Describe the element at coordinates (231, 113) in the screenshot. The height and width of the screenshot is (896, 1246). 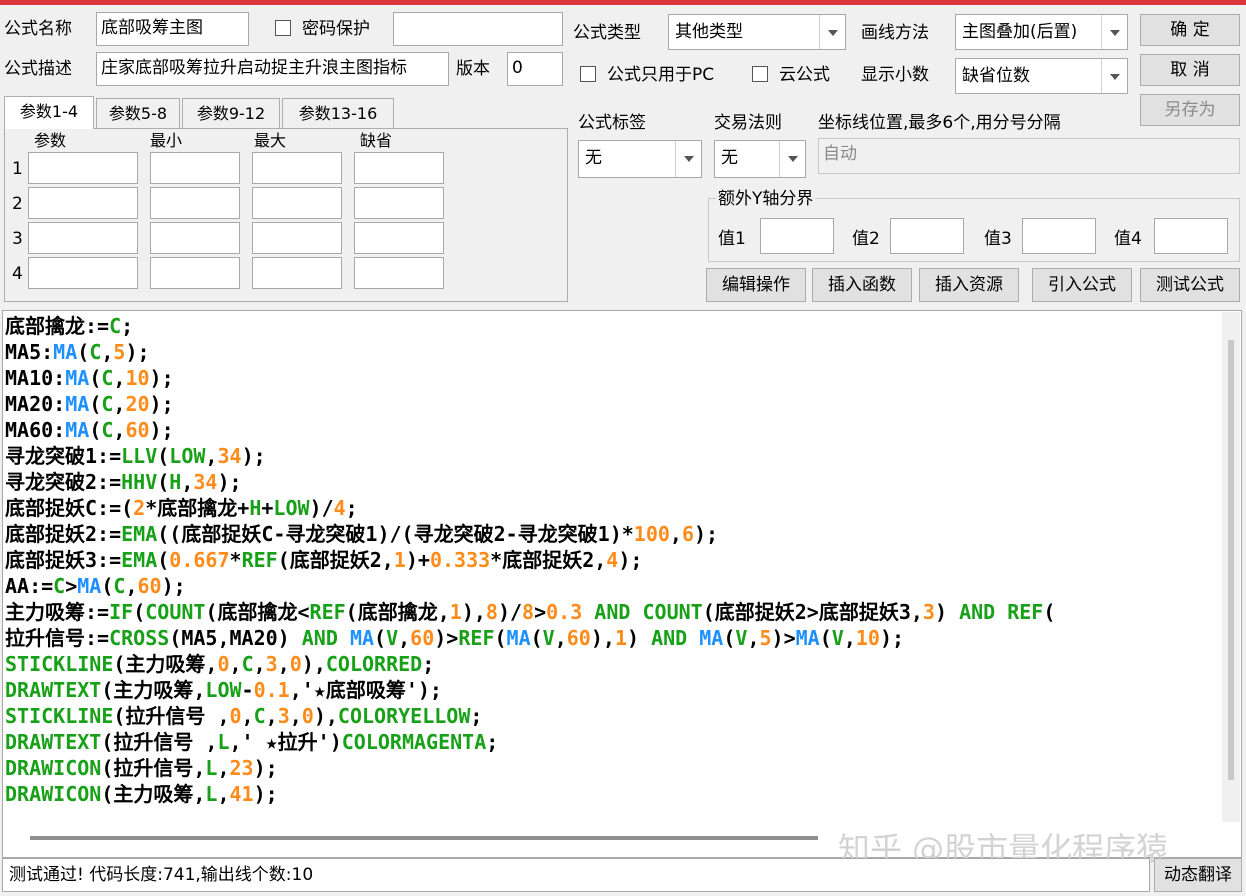
I see `tab-params-9-12: 参数9-12` at that location.